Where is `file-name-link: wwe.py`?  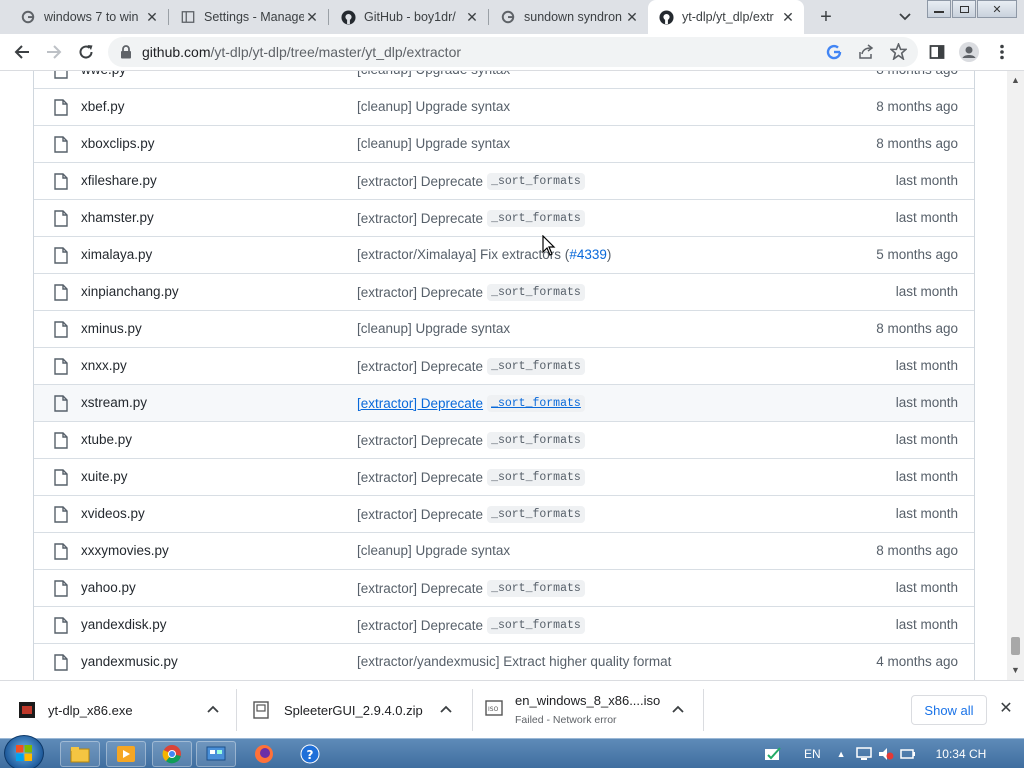
file-name-link: wwe.py is located at coordinates (103, 74).